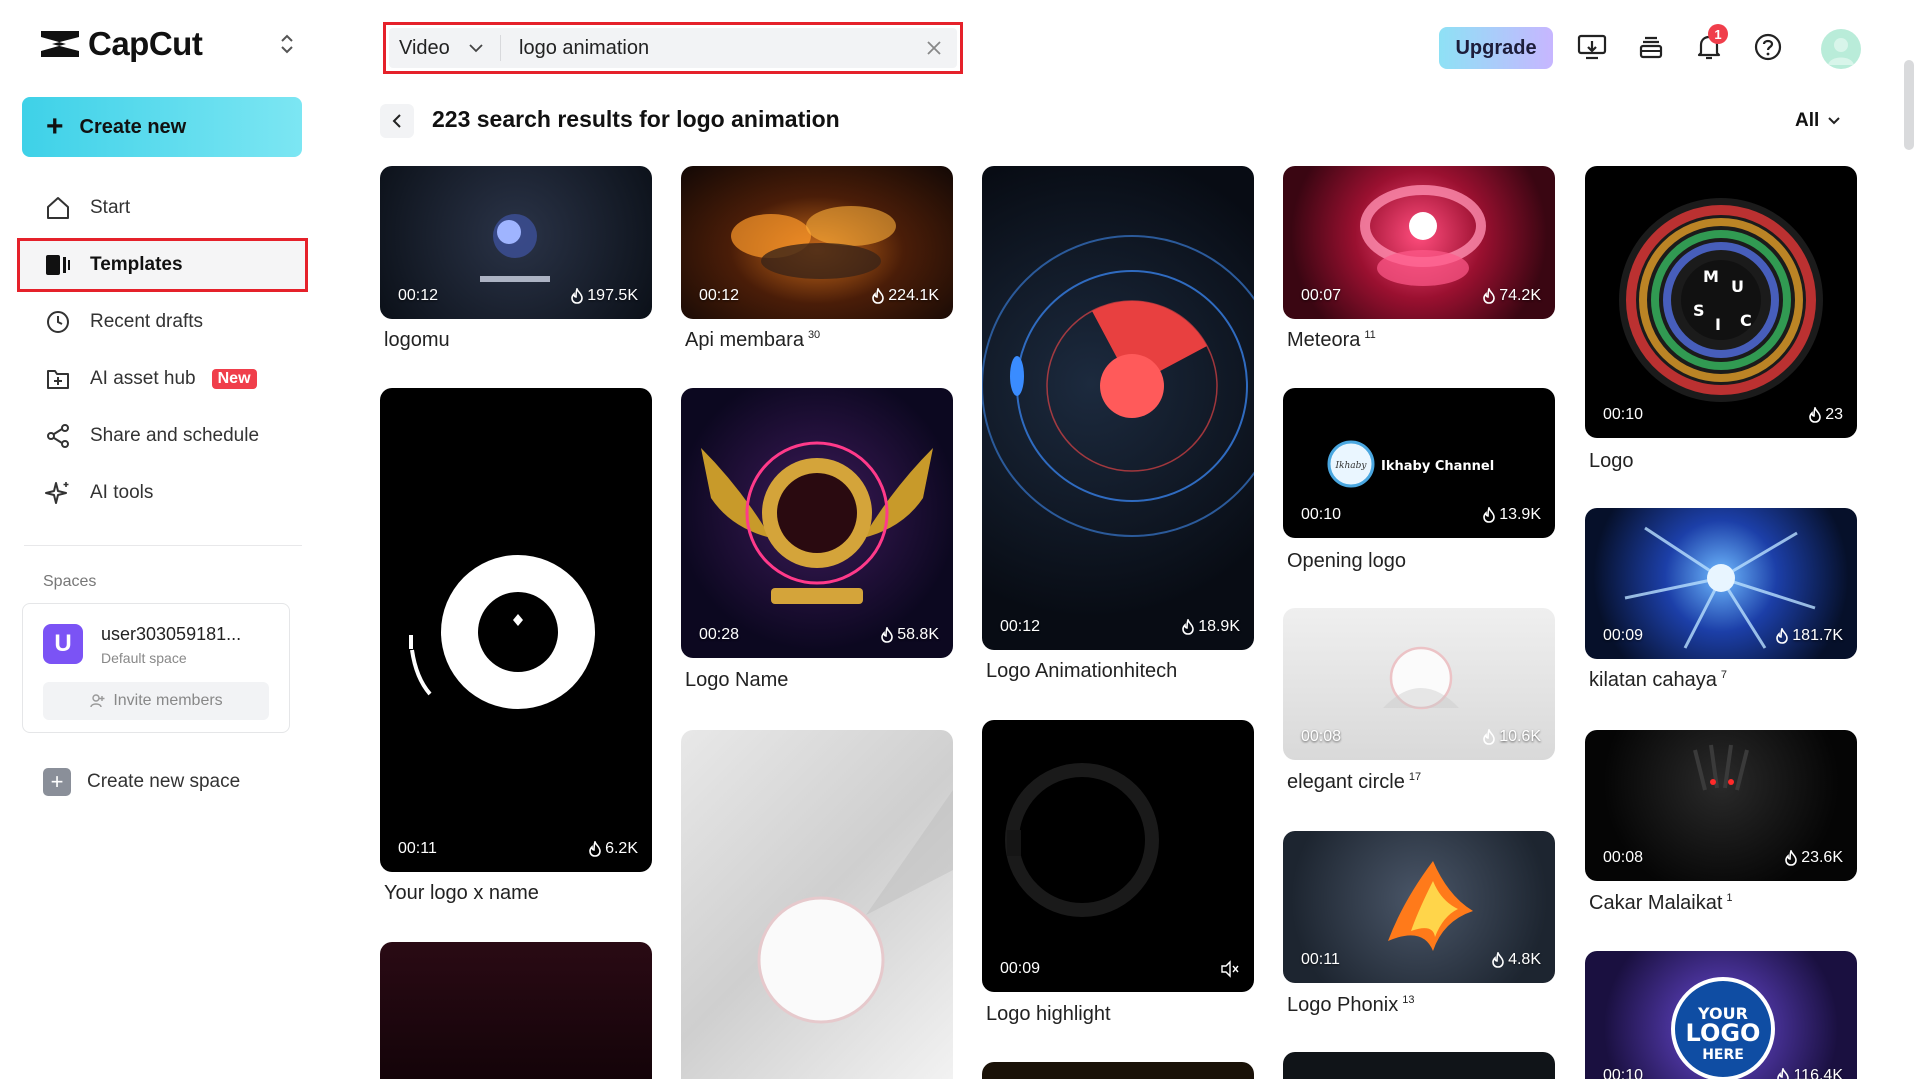 Image resolution: width=1919 pixels, height=1079 pixels. What do you see at coordinates (1817, 635) in the screenshot?
I see `usage-count-value: 181.7K` at bounding box center [1817, 635].